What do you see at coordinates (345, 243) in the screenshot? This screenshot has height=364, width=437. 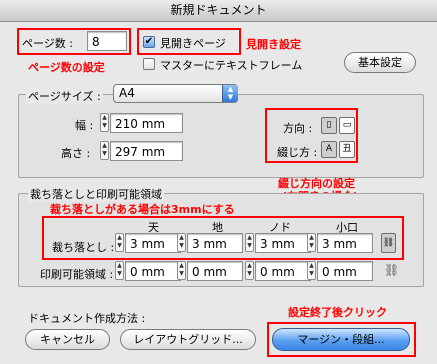 I see `bleed-outside-input: 3 mm` at bounding box center [345, 243].